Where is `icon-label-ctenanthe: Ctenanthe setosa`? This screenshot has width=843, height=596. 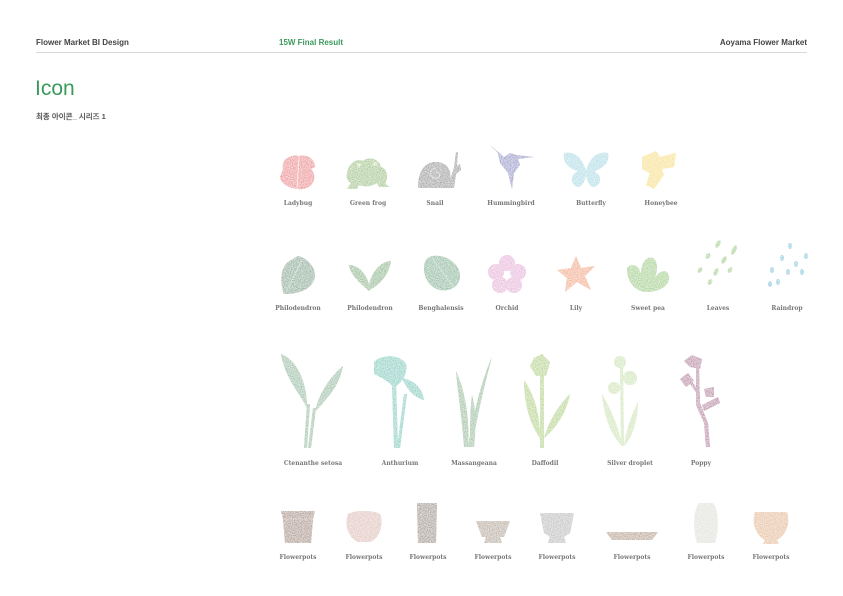 icon-label-ctenanthe: Ctenanthe setosa is located at coordinates (313, 463).